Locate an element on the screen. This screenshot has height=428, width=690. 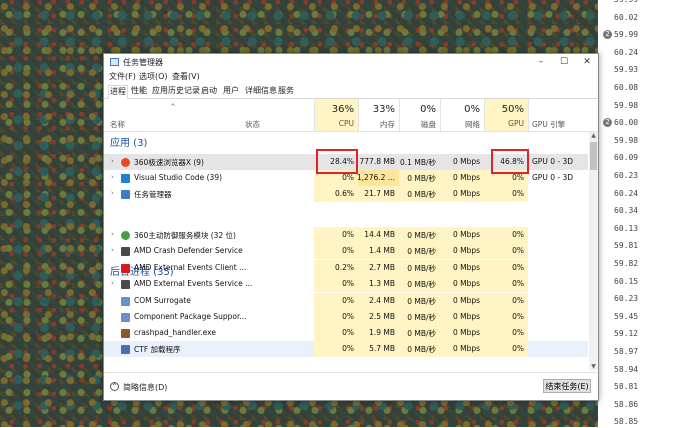
fps-value: 59.93 is located at coordinates (626, 70).